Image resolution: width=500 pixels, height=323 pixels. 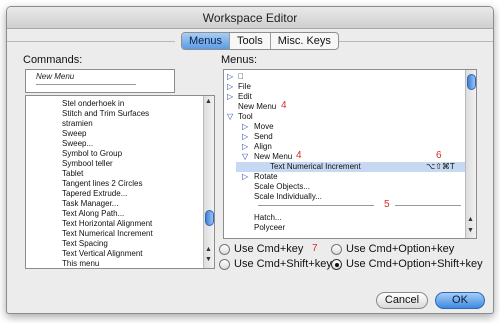 What do you see at coordinates (245, 96) in the screenshot?
I see `menu-item-edit: Edit` at bounding box center [245, 96].